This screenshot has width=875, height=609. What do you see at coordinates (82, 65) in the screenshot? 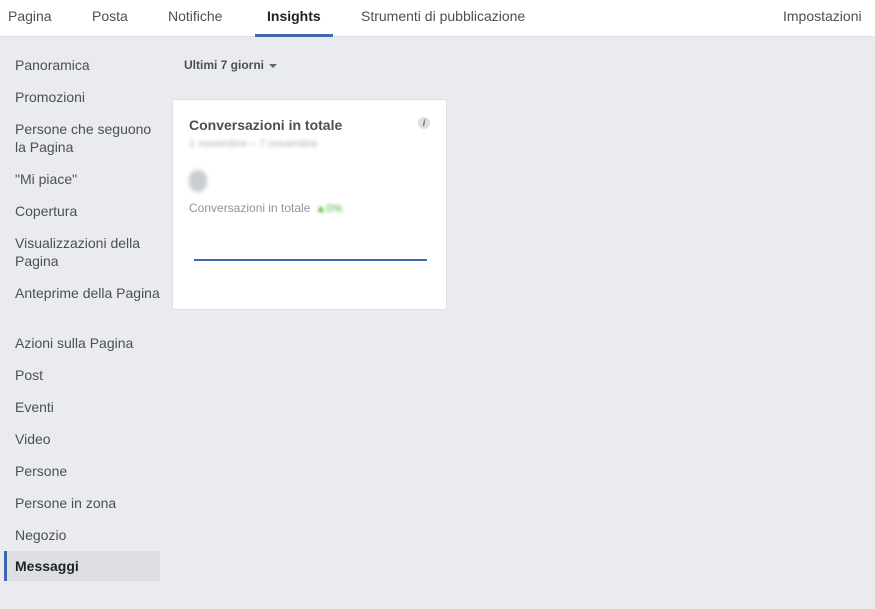
I see `sidebar-item-panoramica: Panoramica` at bounding box center [82, 65].